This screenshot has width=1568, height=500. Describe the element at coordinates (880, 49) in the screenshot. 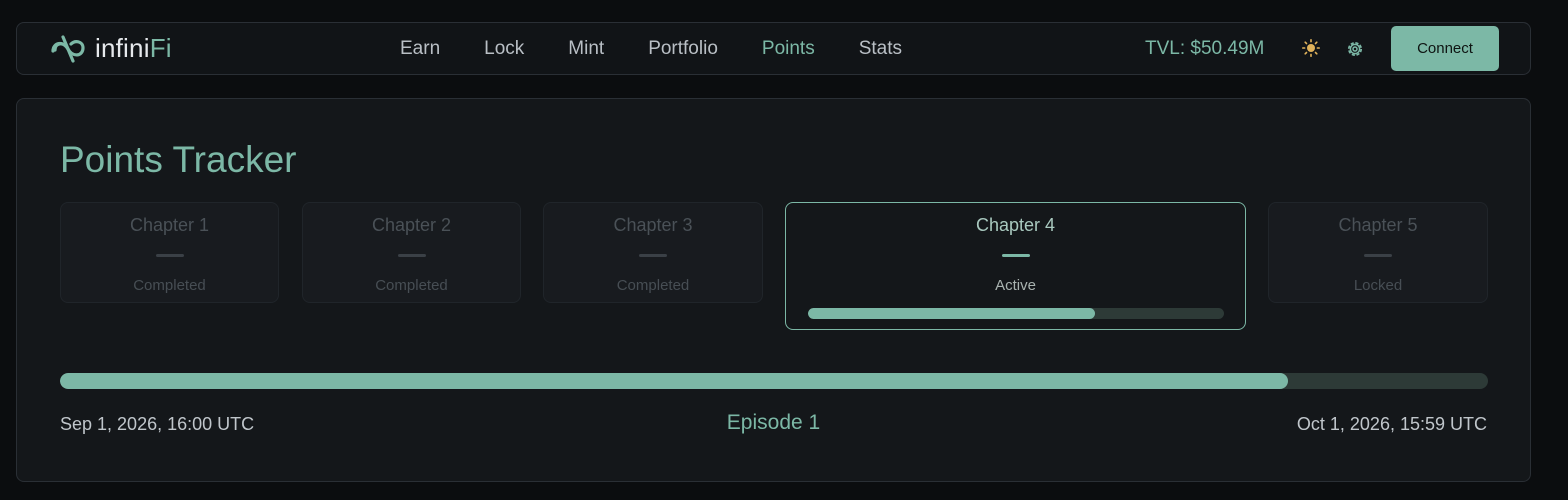

I see `nav-stats: Stats` at that location.